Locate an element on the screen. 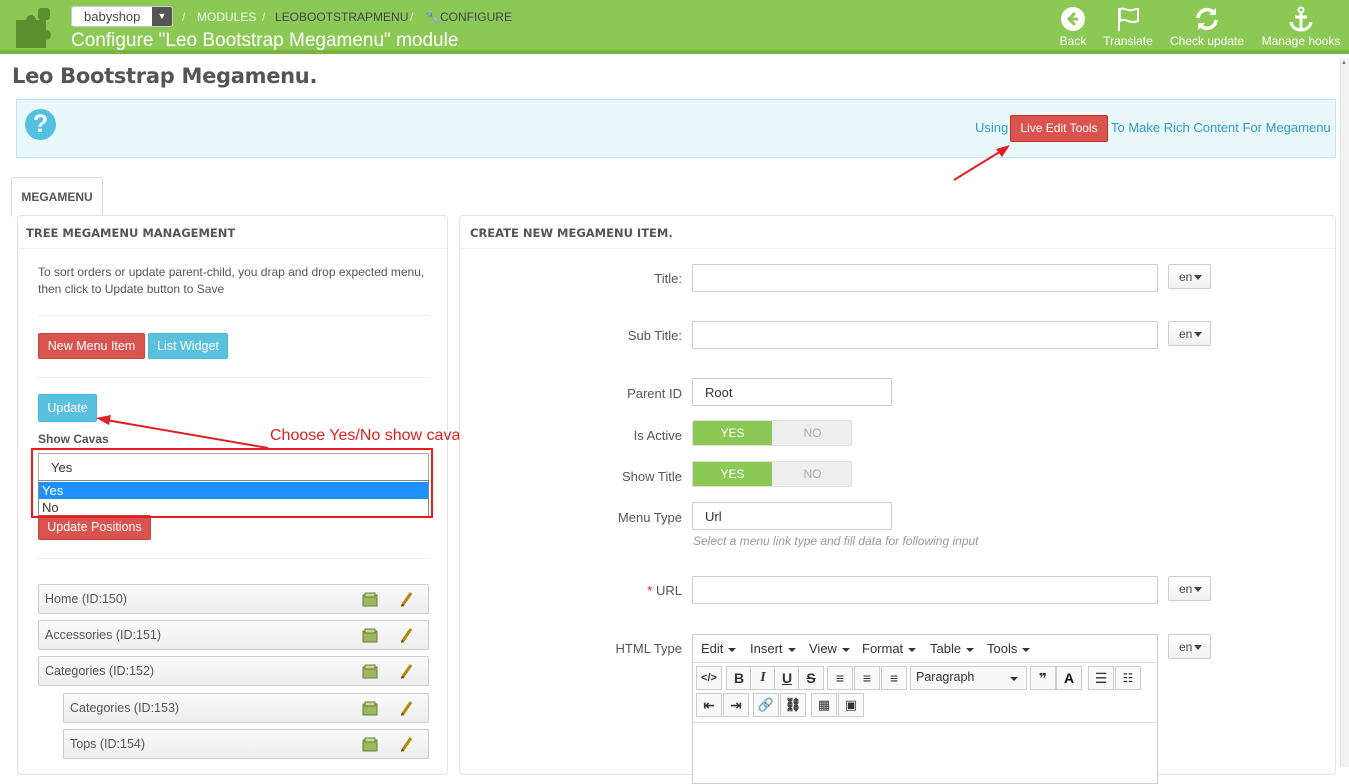 This screenshot has width=1349, height=784. title-label: Title: is located at coordinates (668, 278).